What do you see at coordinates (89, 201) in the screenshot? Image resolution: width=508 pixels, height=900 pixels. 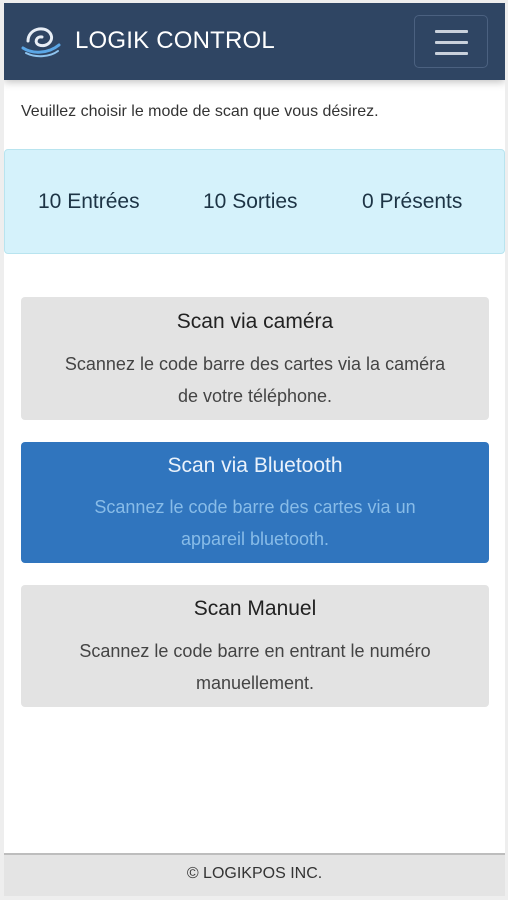 I see `entries-count: 10 Entrées` at bounding box center [89, 201].